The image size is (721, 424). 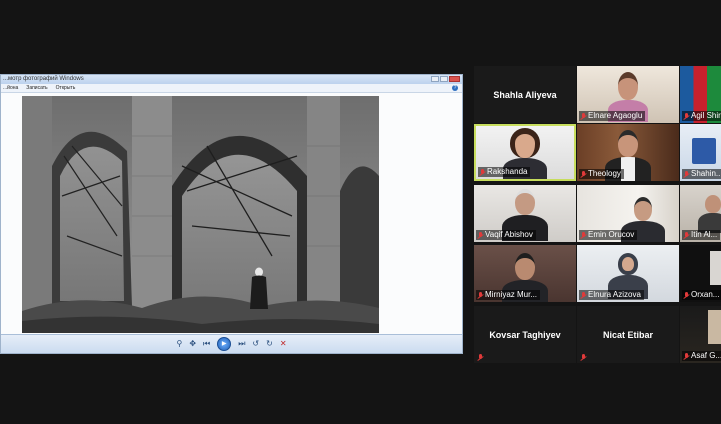 What do you see at coordinates (525, 213) in the screenshot?
I see `participant-tile: Vaqif Abishov` at bounding box center [525, 213].